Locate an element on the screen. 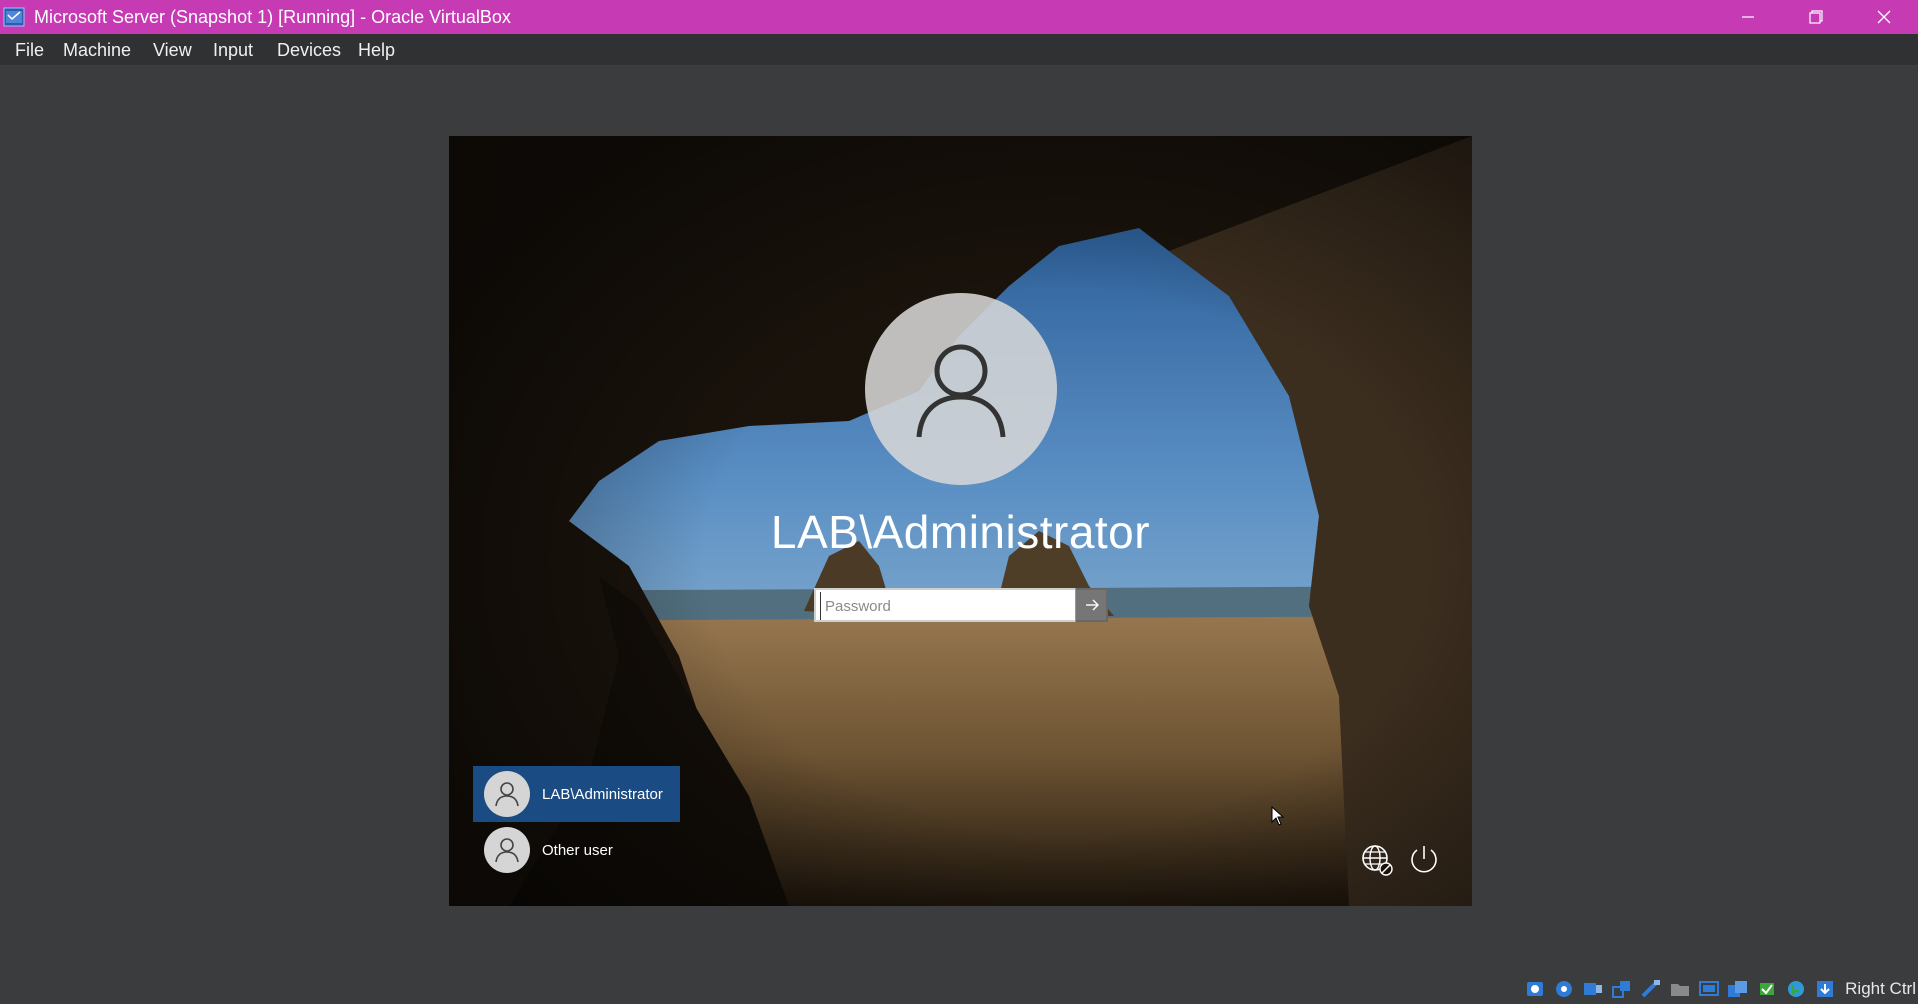 This screenshot has width=1918, height=1004. menu-help: Help is located at coordinates (376, 50).